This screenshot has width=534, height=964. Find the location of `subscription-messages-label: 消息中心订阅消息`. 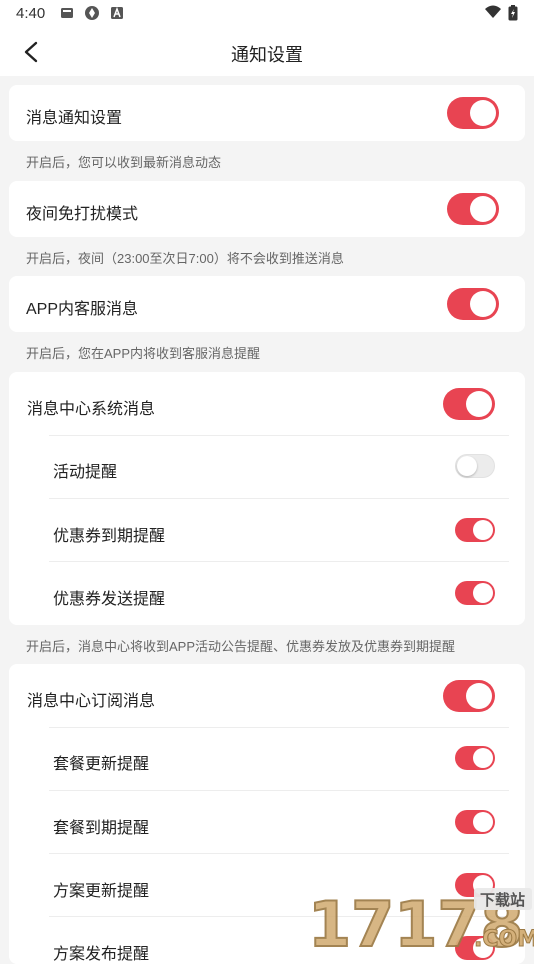

subscription-messages-label: 消息中心订阅消息 is located at coordinates (91, 701).